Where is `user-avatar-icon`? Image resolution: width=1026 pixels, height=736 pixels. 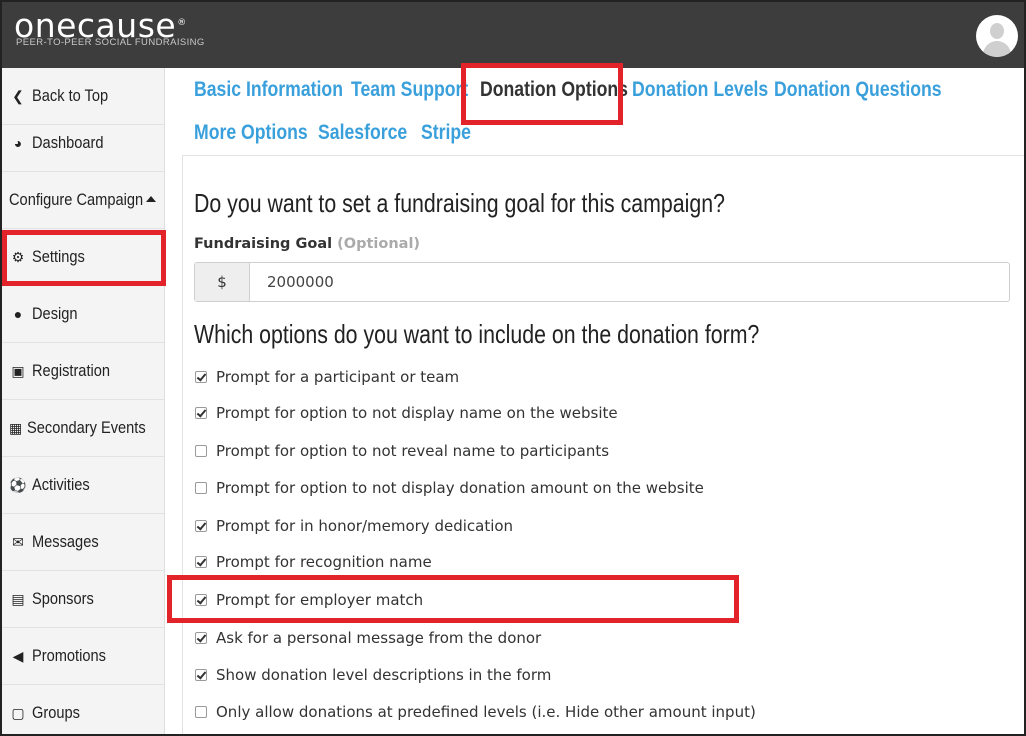
user-avatar-icon is located at coordinates (997, 36).